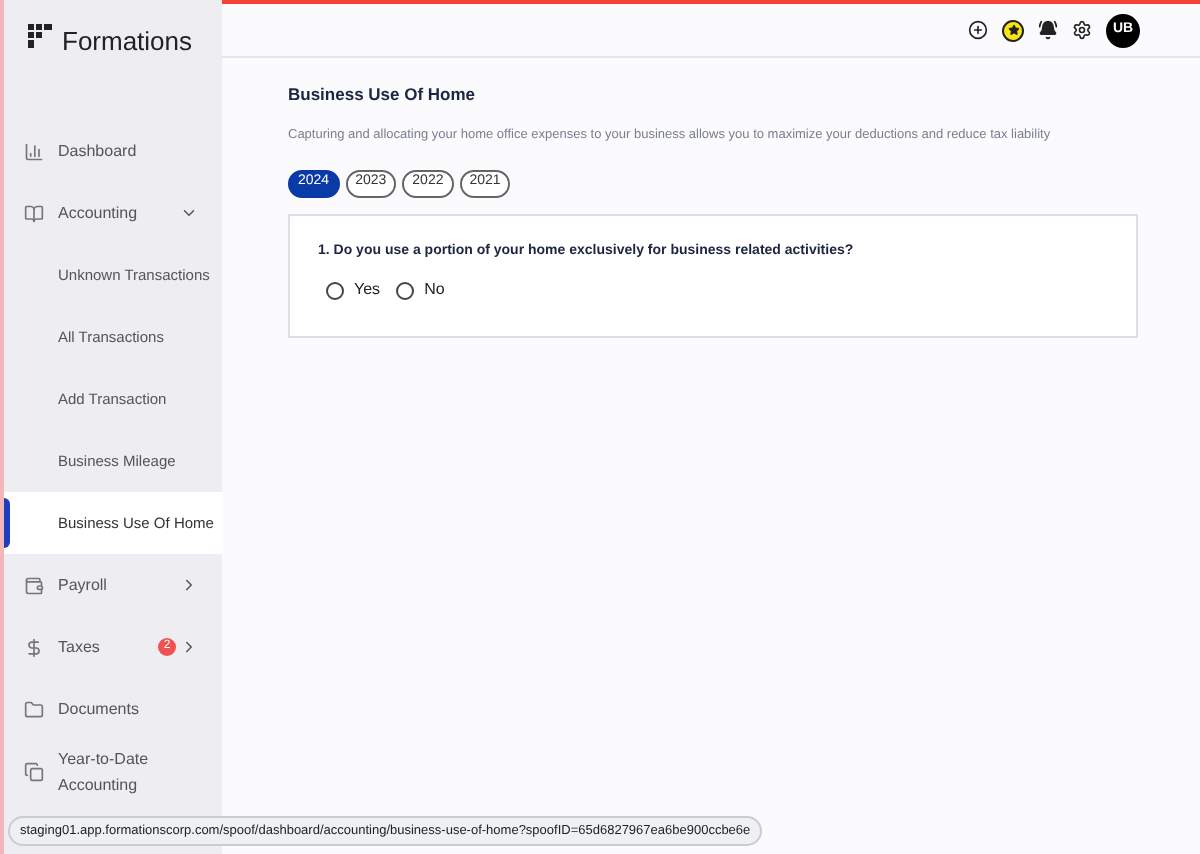 The image size is (1200, 854). Describe the element at coordinates (98, 152) in the screenshot. I see `sidebar-item-label: Dashboard` at that location.